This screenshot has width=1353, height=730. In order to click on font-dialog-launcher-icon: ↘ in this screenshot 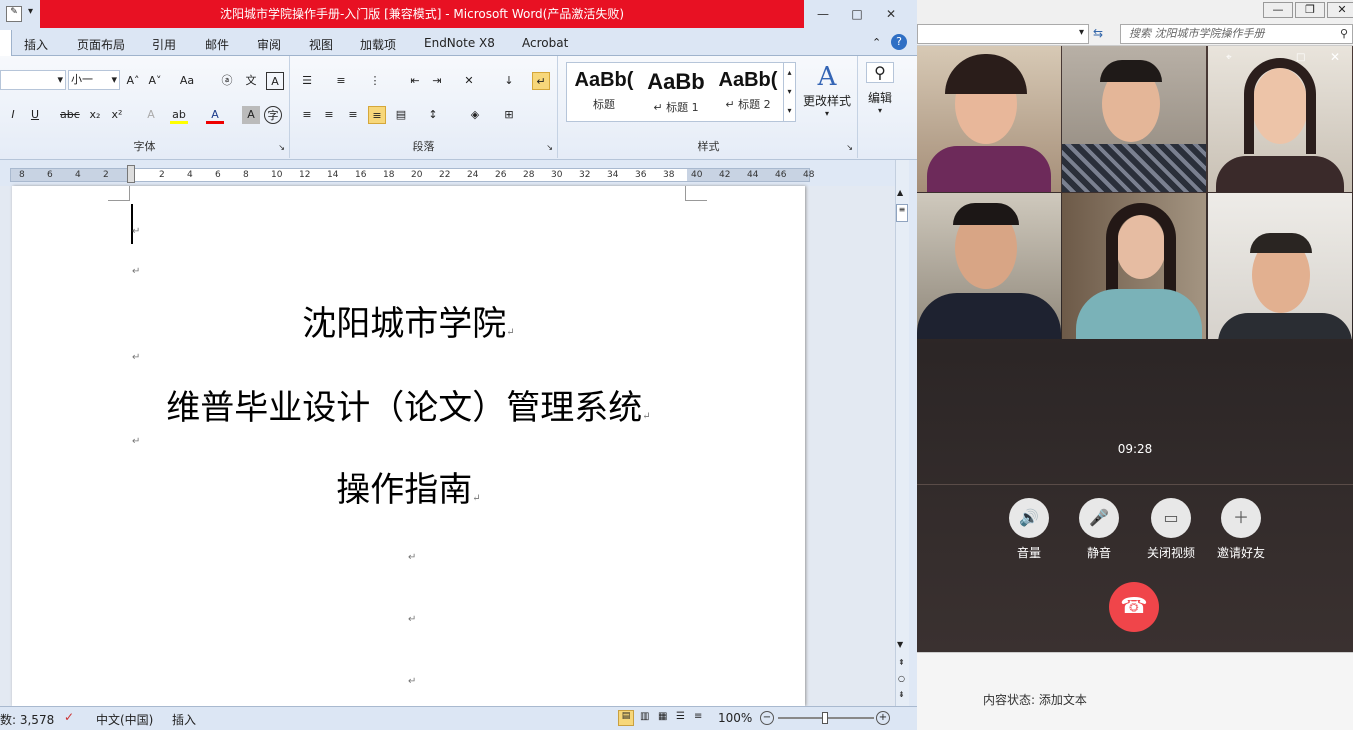, I will do `click(281, 147)`.